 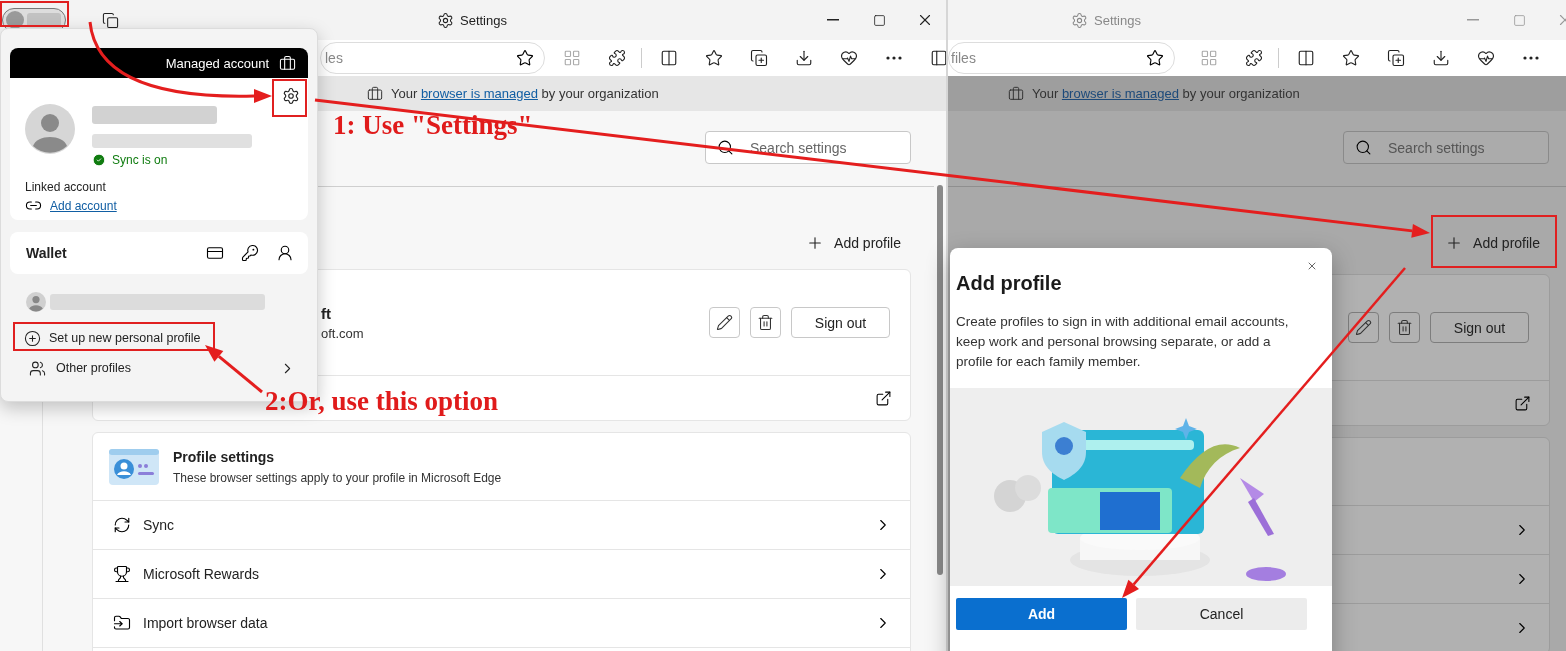 I want to click on managed-account-label: Managed account, so click(x=217, y=63).